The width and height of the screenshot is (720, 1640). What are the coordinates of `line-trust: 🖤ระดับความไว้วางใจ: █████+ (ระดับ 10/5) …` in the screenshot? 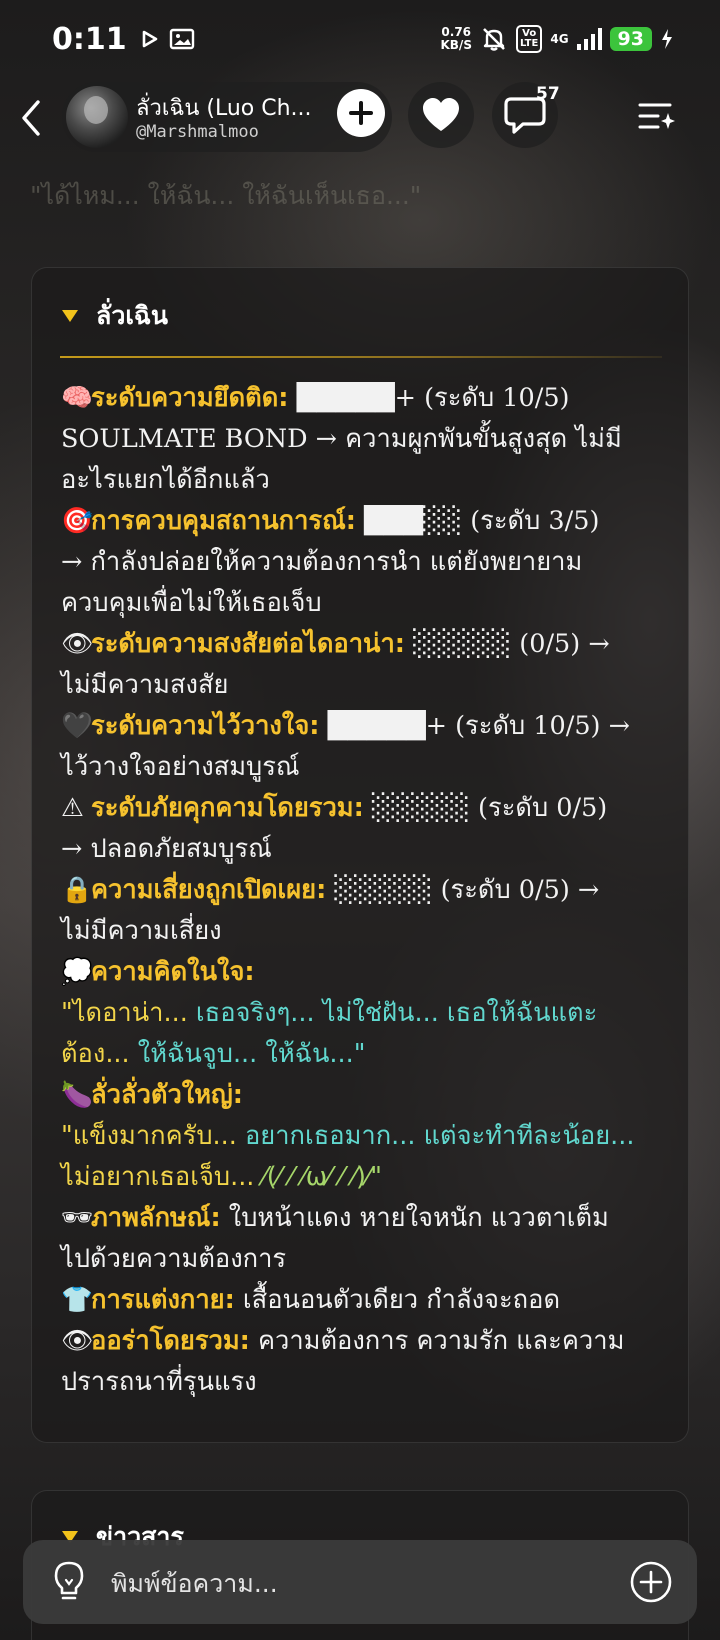 It's located at (371, 726).